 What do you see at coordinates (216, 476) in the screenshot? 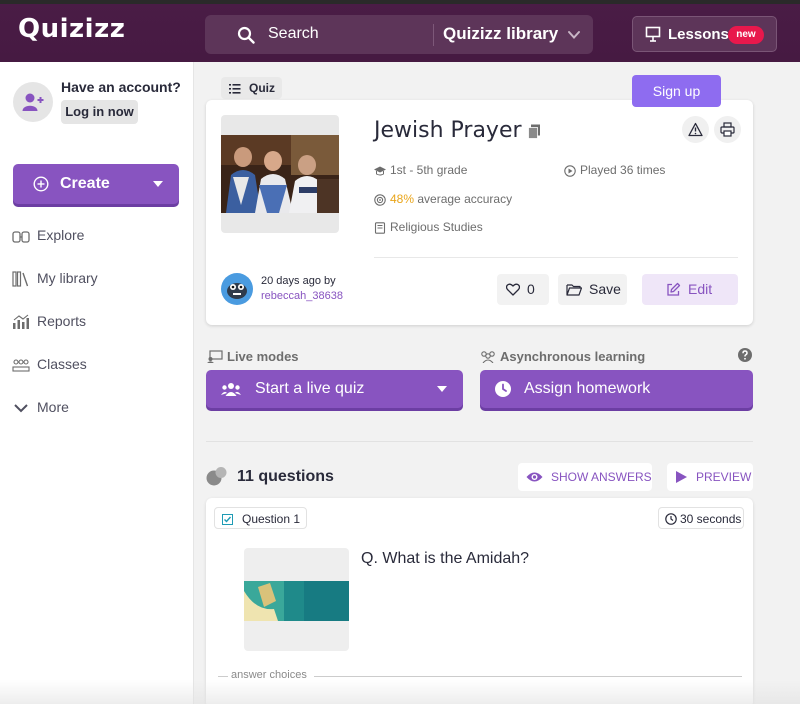
I see `questions-icon` at bounding box center [216, 476].